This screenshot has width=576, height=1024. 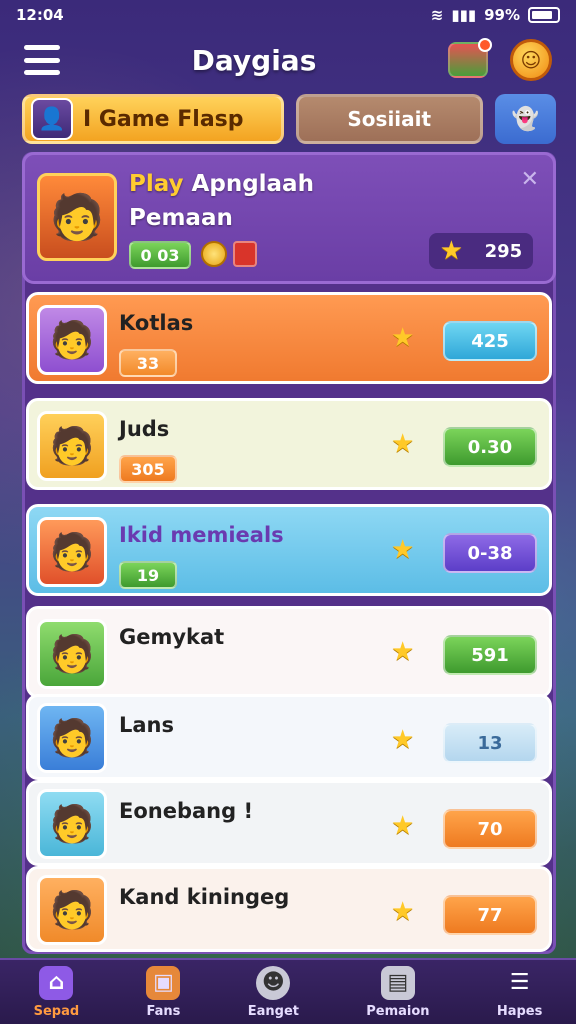 I want to click on player-name: Eonebang !, so click(x=186, y=811).